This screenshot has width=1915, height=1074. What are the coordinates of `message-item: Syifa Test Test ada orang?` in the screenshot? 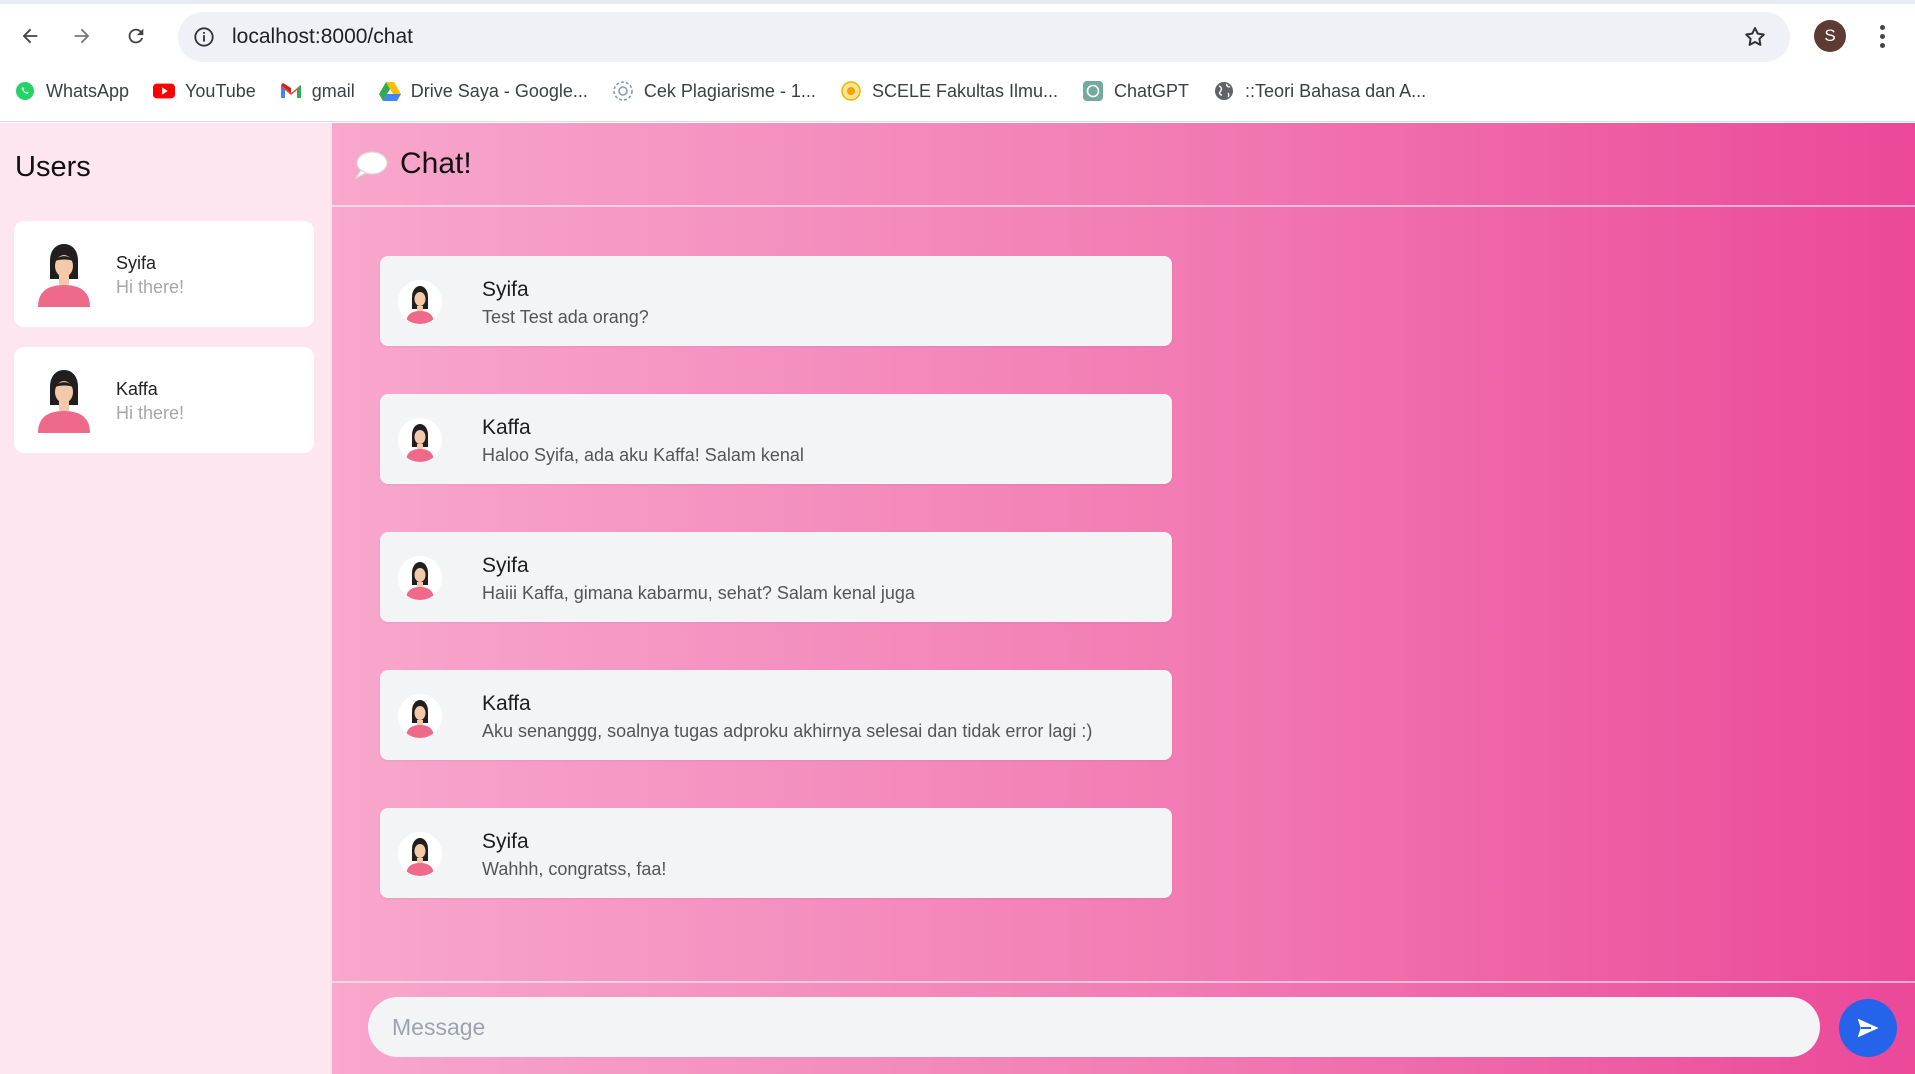 It's located at (776, 301).